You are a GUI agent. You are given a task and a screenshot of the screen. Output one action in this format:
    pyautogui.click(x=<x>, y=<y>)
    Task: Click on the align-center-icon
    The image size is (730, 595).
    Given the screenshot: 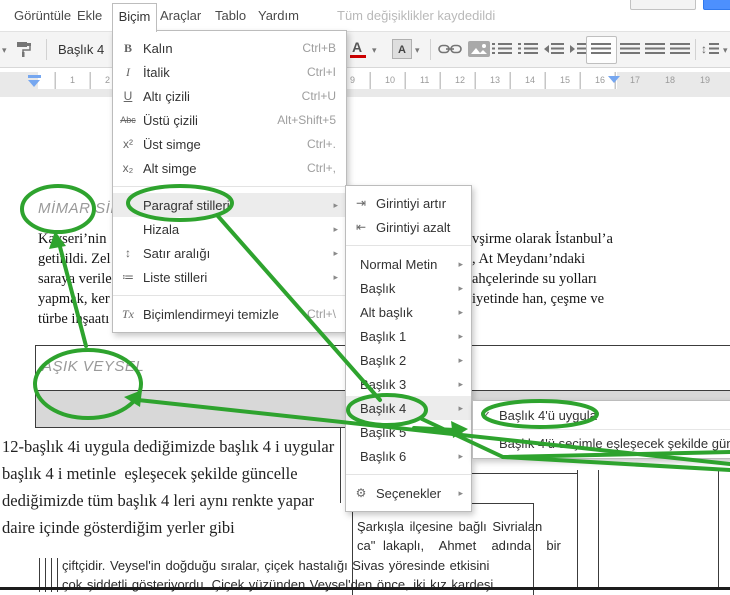 What is the action you would take?
    pyautogui.click(x=630, y=49)
    